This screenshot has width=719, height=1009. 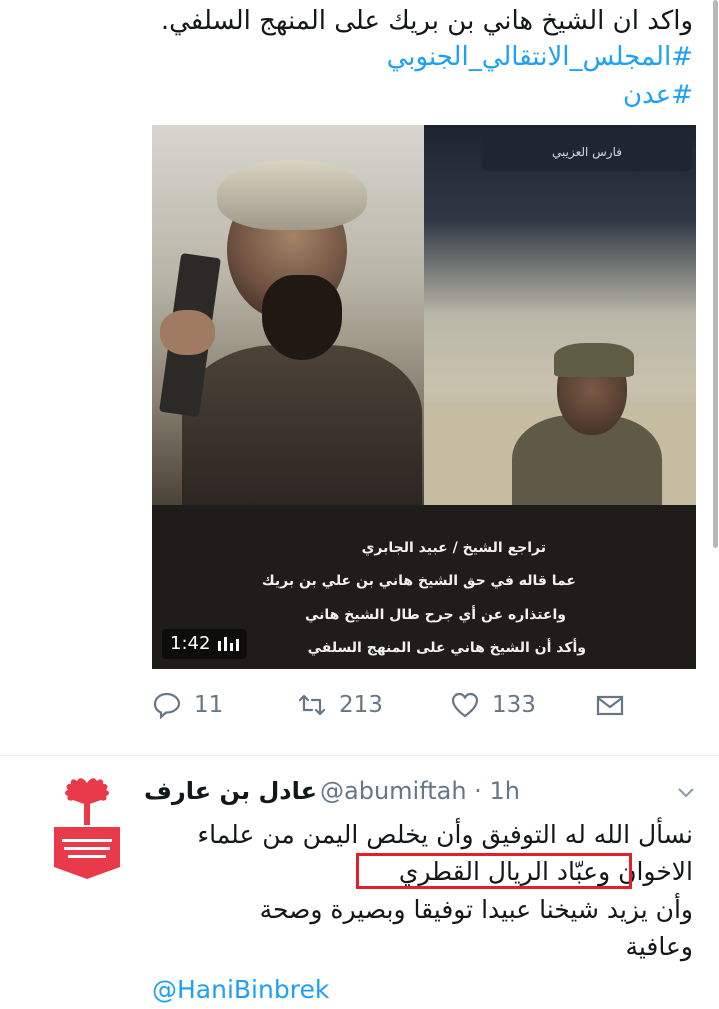 I want to click on reply-handle: @abumiftah · 1h, so click(x=420, y=791).